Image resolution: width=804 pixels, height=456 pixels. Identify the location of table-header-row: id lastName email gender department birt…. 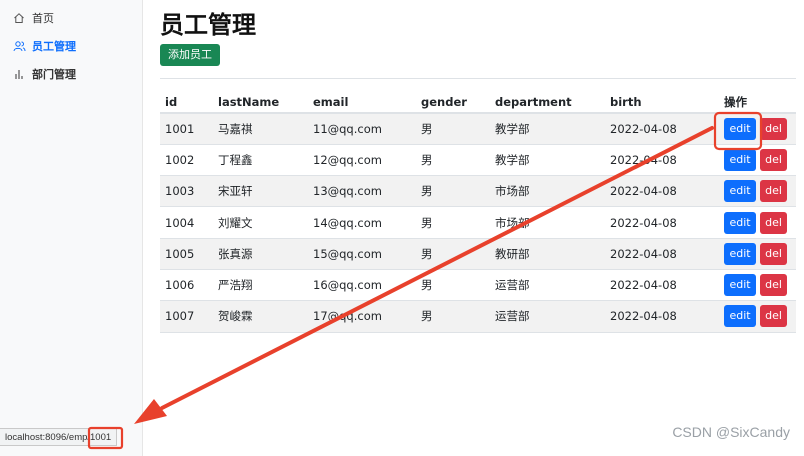
(478, 102).